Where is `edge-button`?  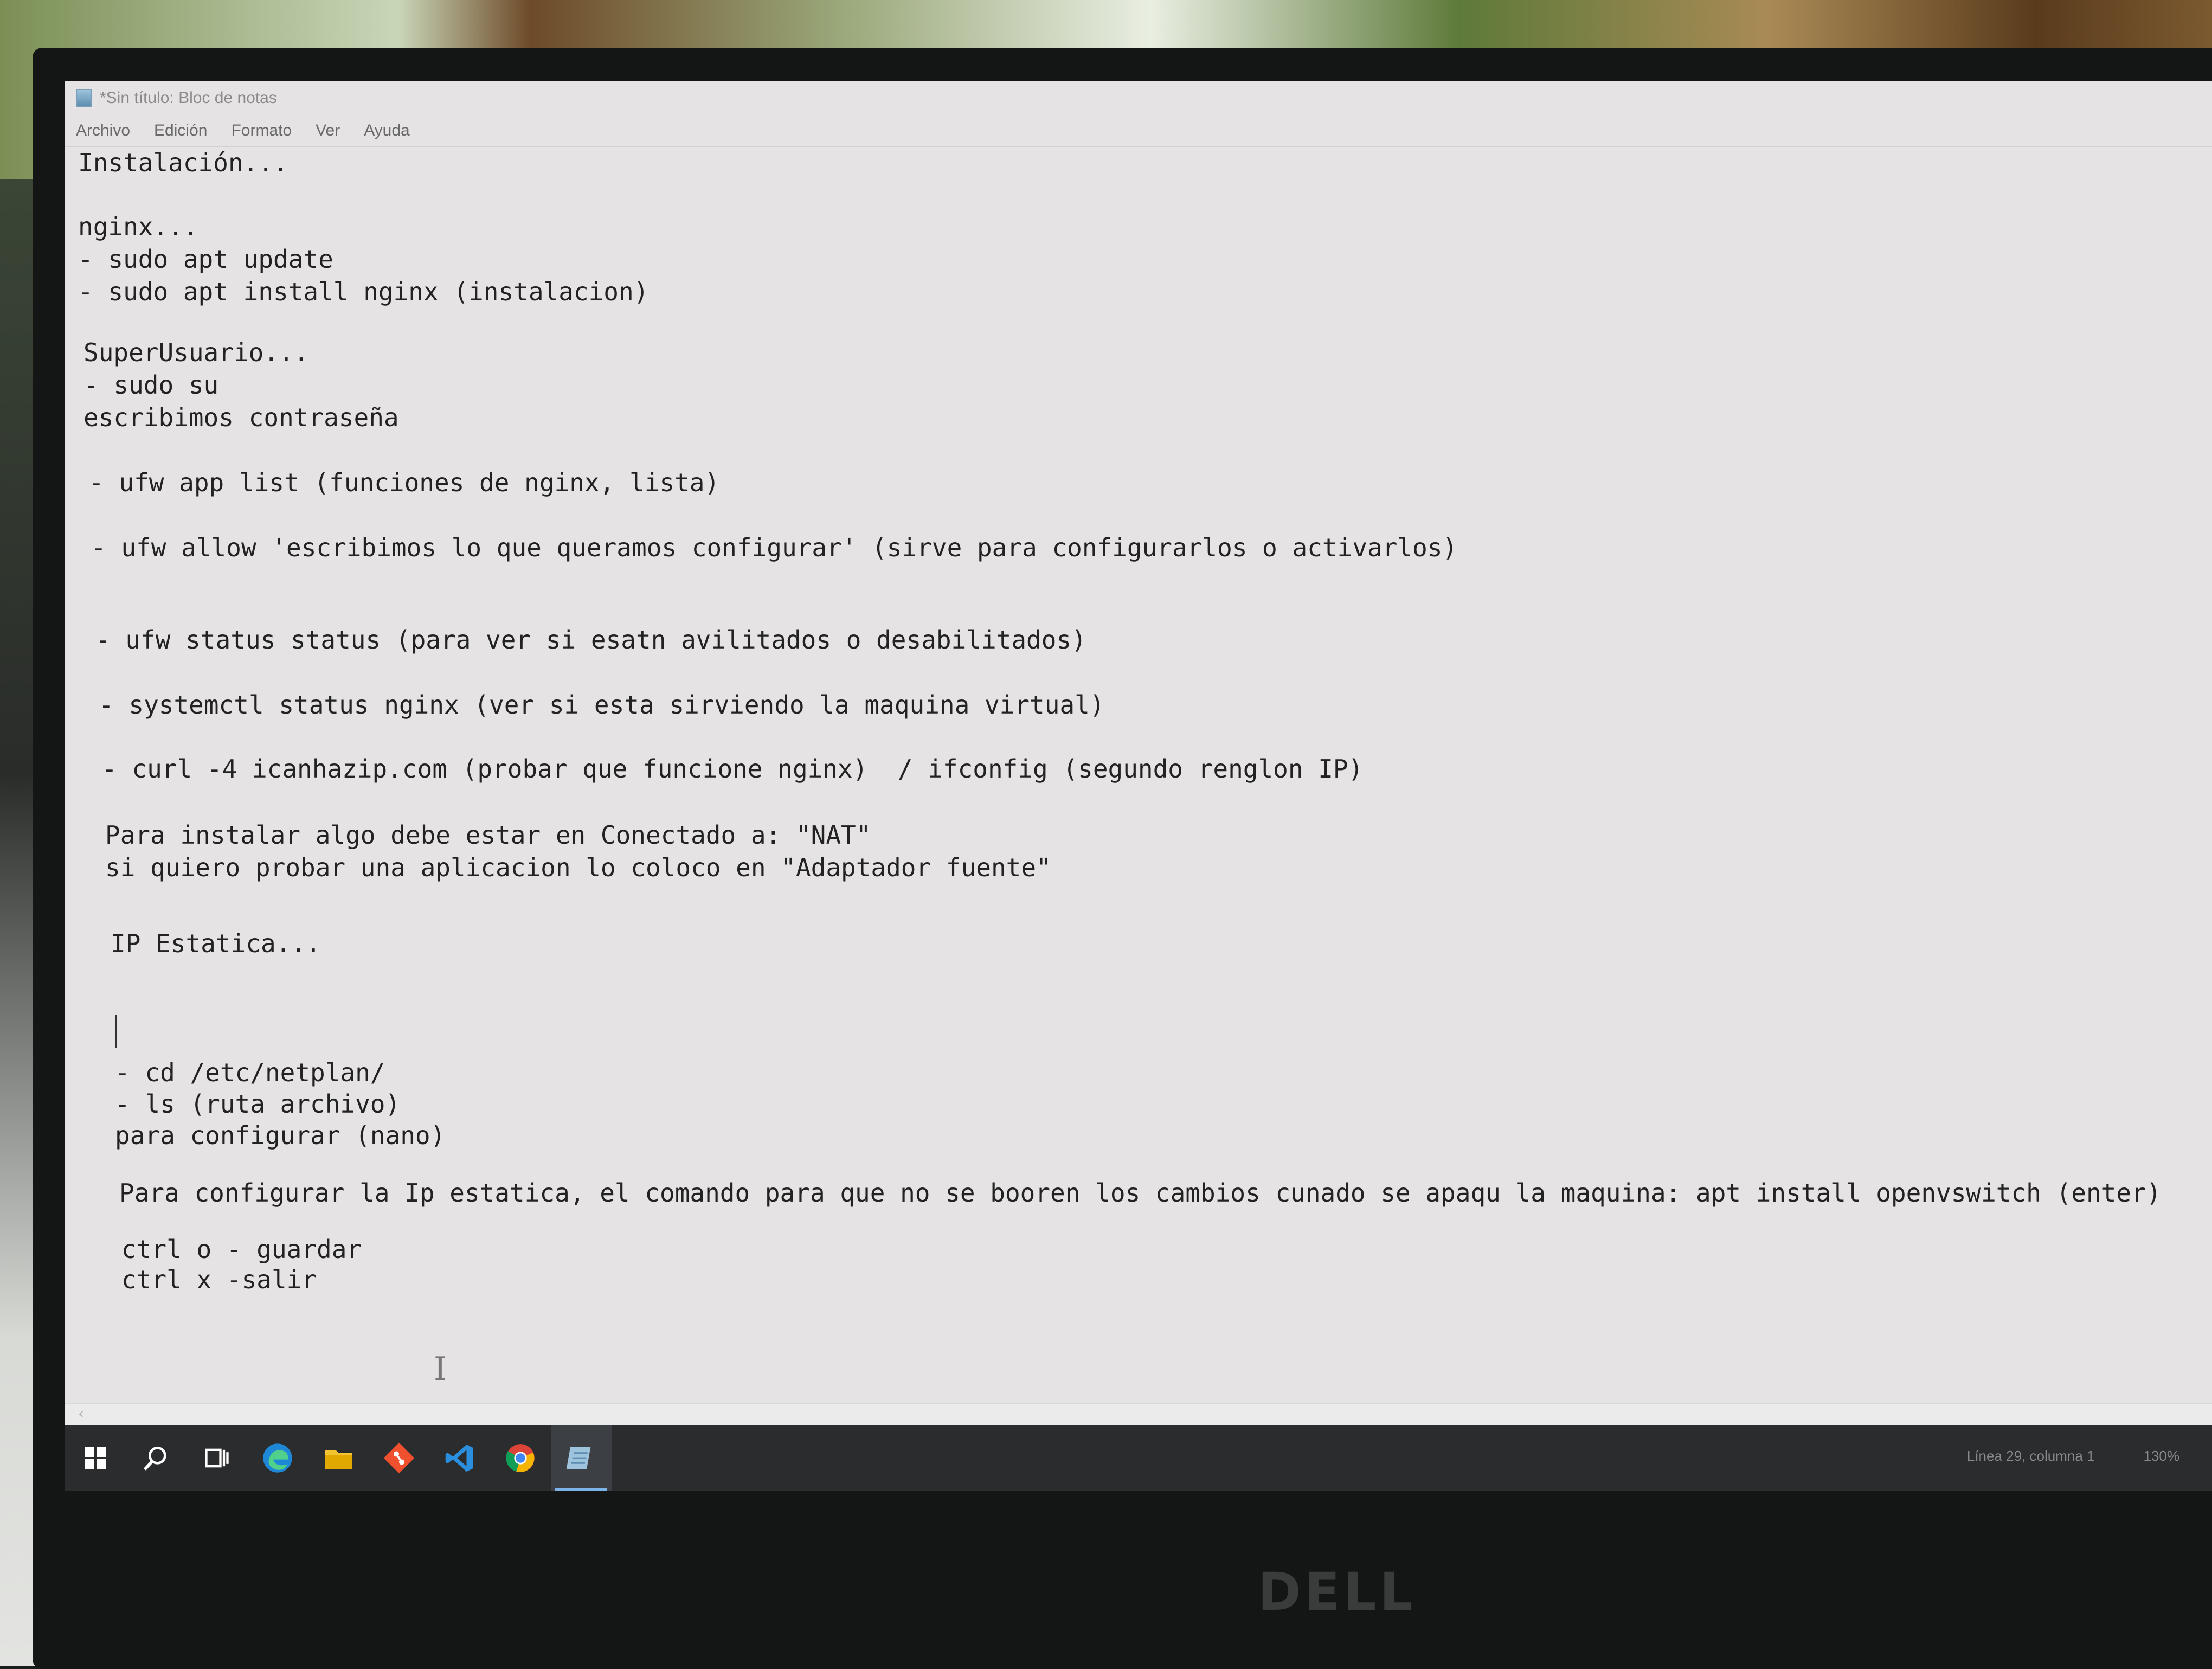 edge-button is located at coordinates (277, 1458).